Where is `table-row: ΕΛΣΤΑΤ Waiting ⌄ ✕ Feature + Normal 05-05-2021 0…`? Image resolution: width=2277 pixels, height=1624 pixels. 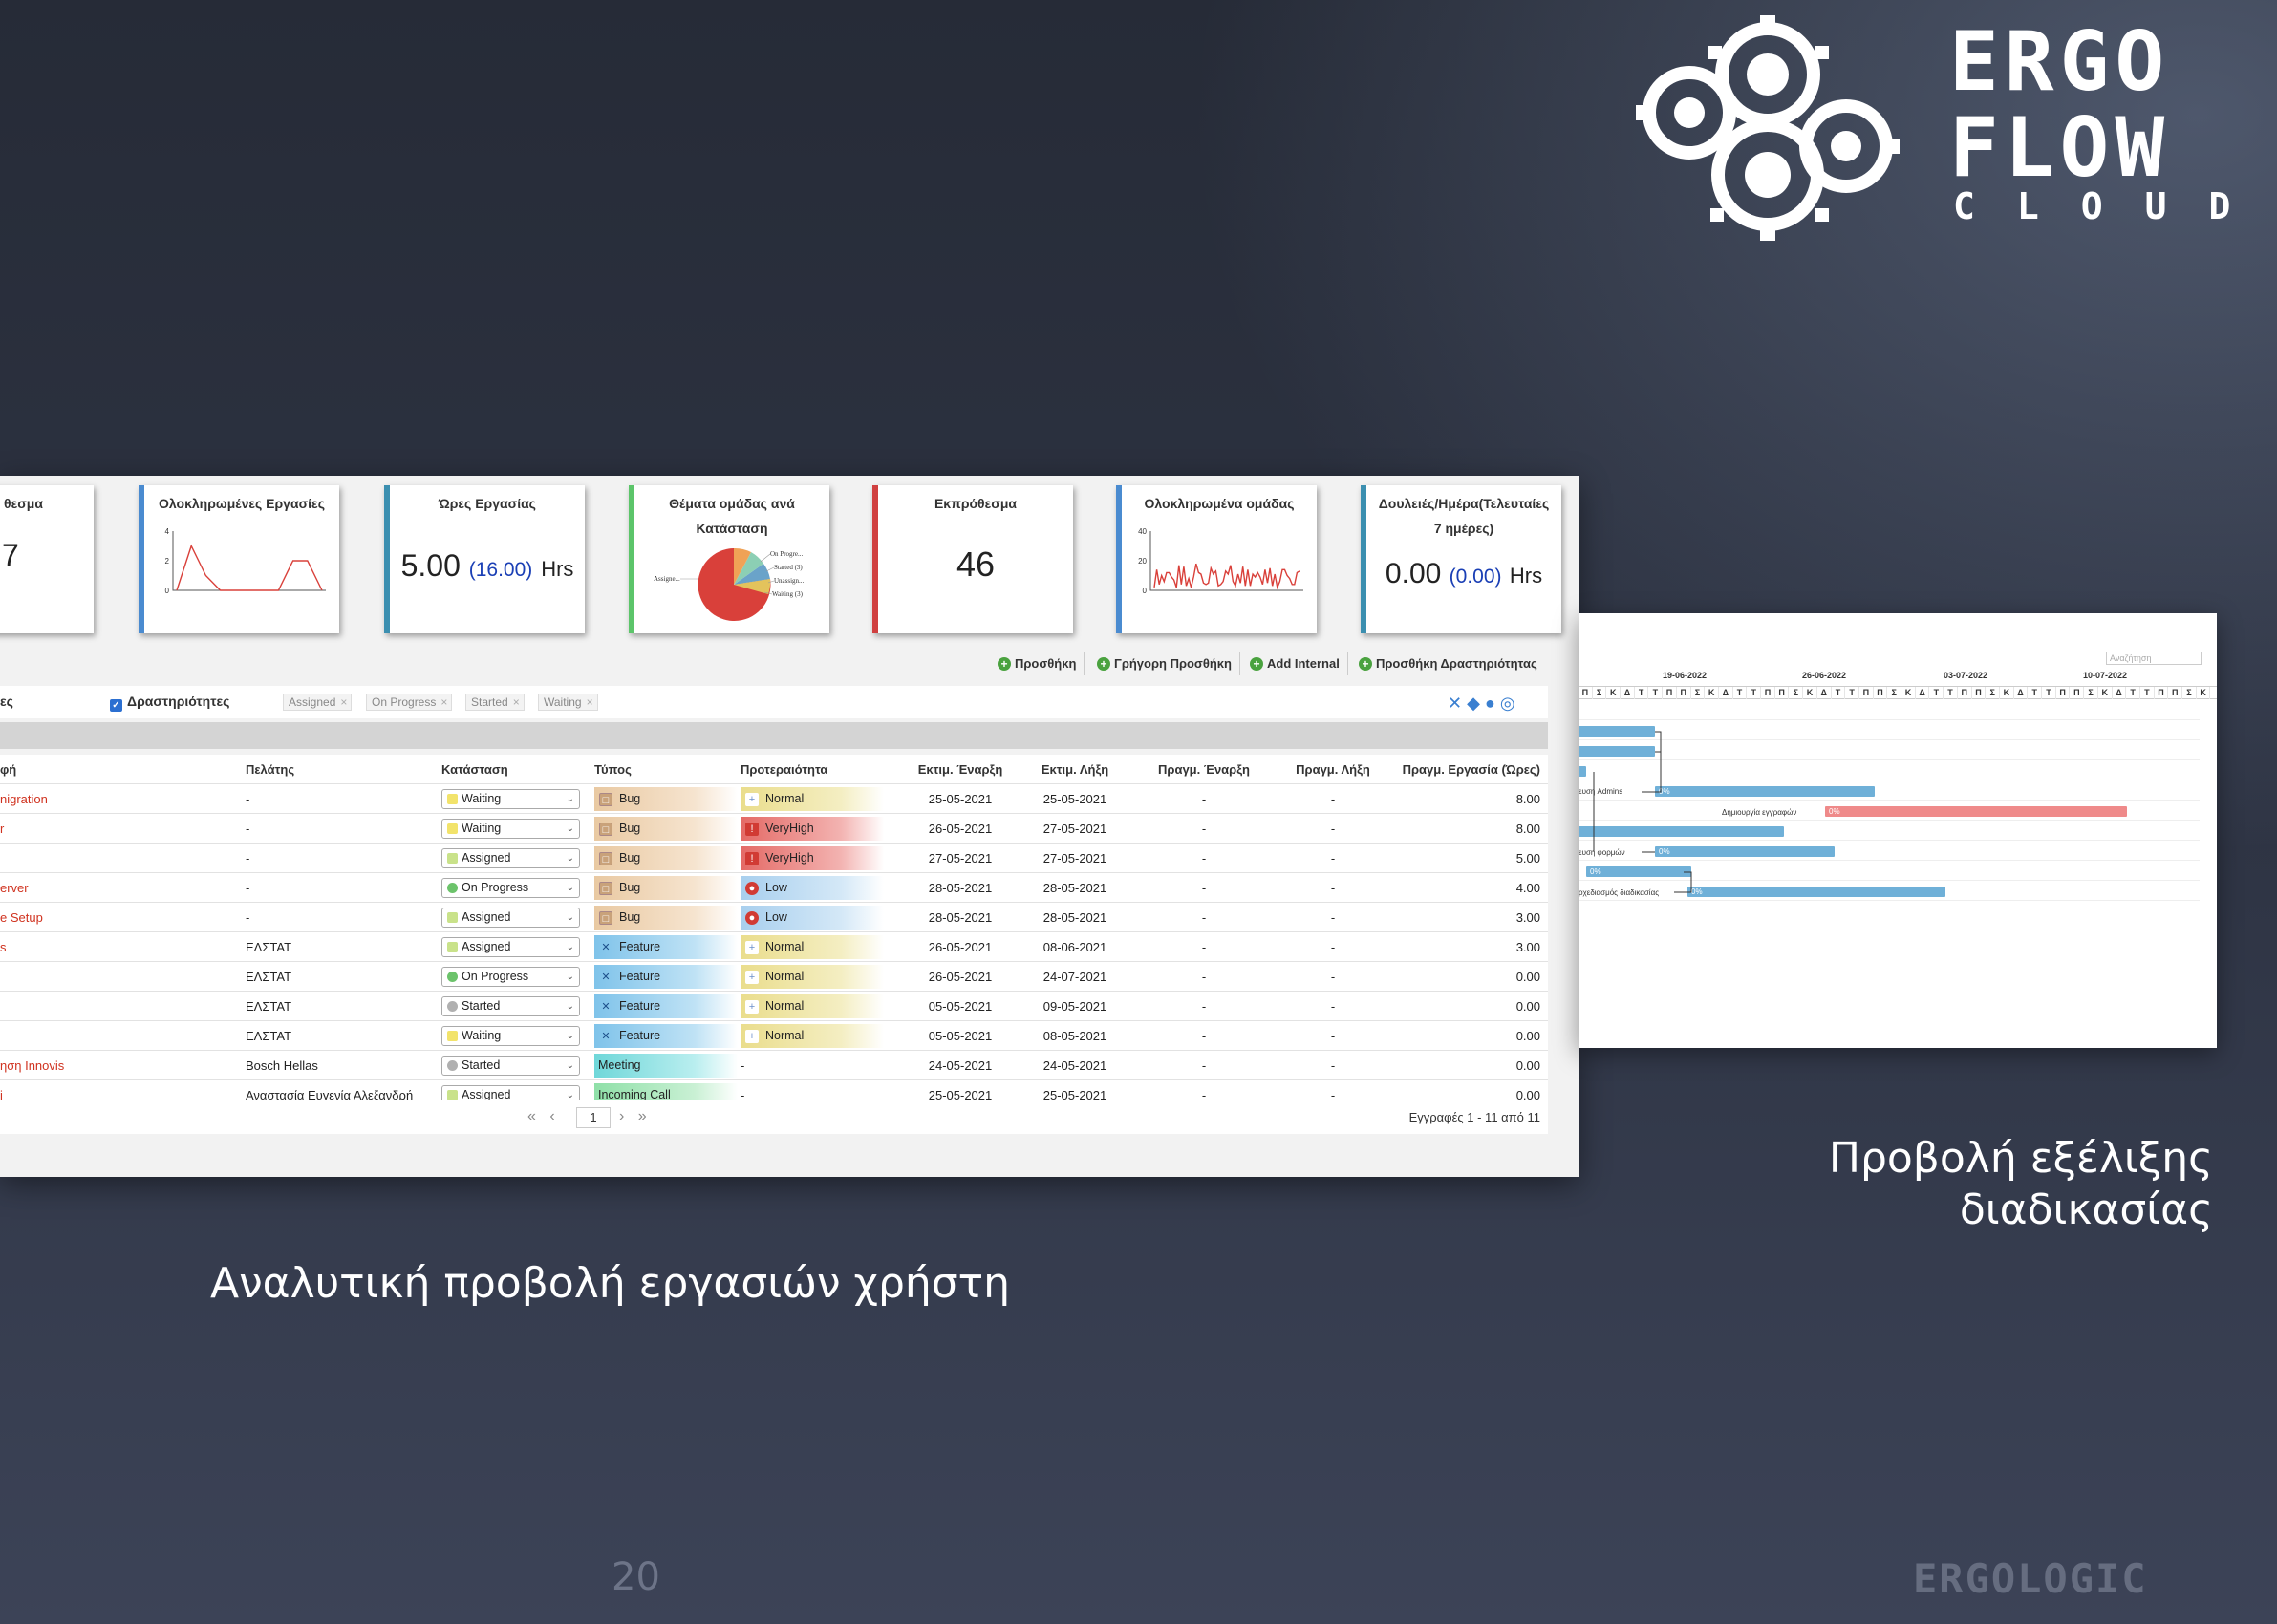 table-row: ΕΛΣΤΑΤ Waiting ⌄ ✕ Feature + Normal 05-05-2021 0… is located at coordinates (774, 1036).